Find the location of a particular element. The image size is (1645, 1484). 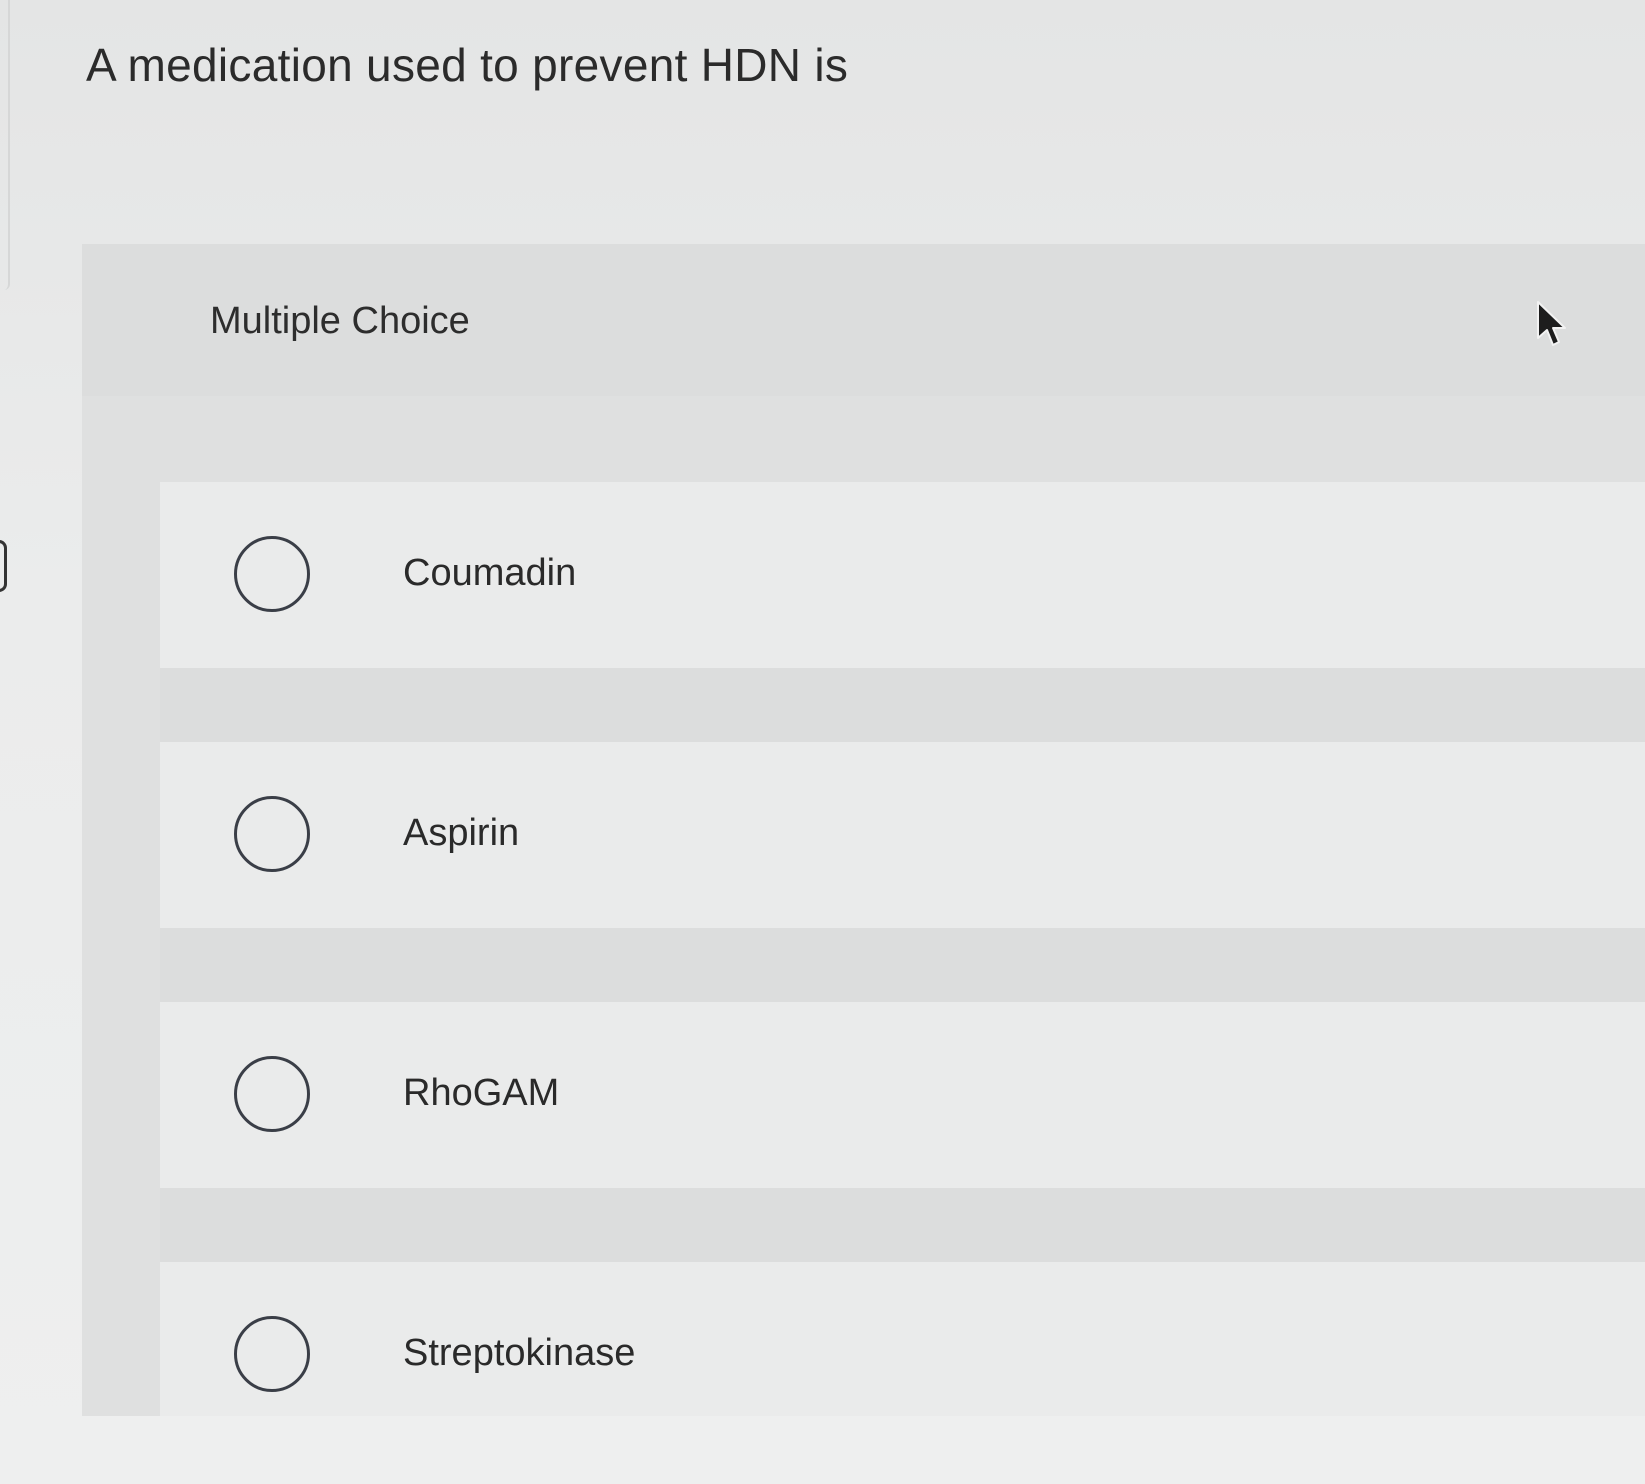

multiple-choice-label: Multiple Choice is located at coordinates (340, 321).